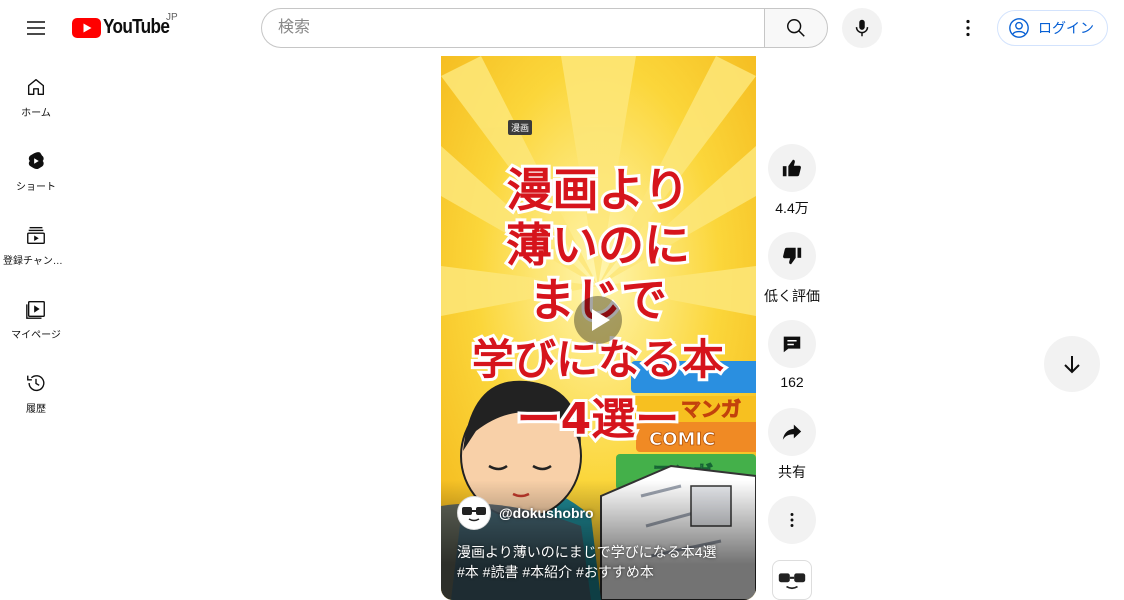 This screenshot has width=1124, height=600. I want to click on comment-count: 162, so click(792, 382).